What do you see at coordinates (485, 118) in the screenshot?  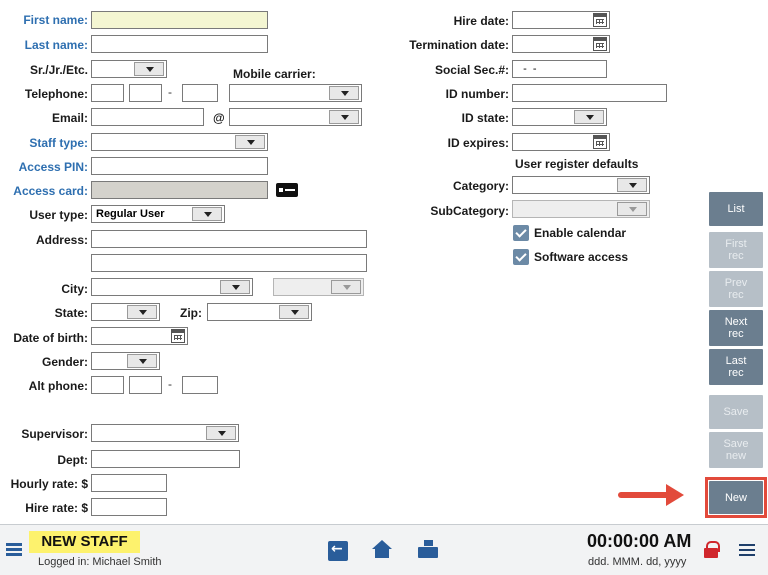 I see `id-state-label: ID state:` at bounding box center [485, 118].